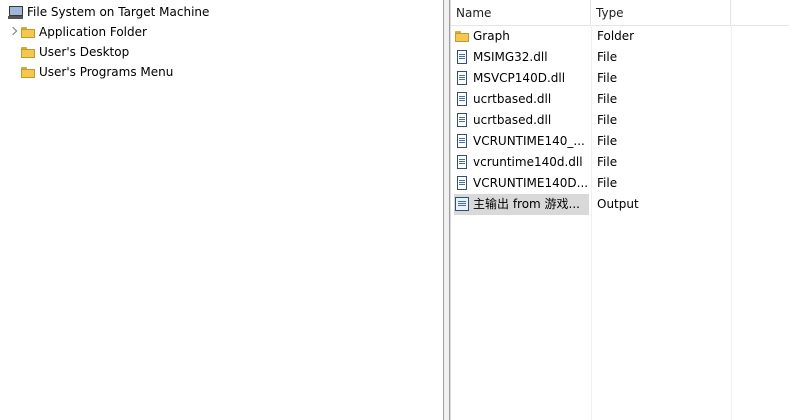 This screenshot has width=789, height=420. What do you see at coordinates (510, 57) in the screenshot?
I see `list-item-name: MSIMG32.dll` at bounding box center [510, 57].